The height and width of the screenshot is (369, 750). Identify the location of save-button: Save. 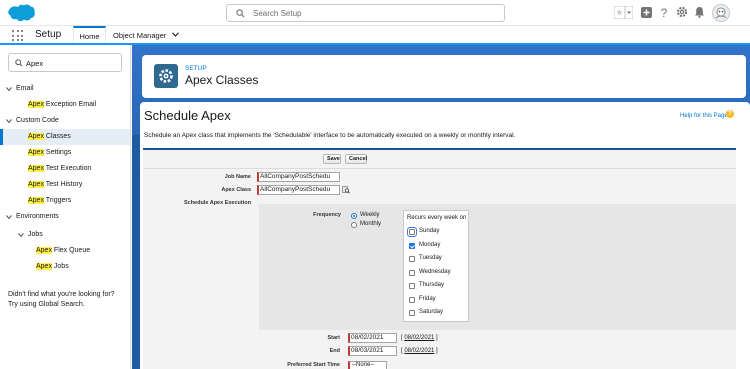
(332, 159).